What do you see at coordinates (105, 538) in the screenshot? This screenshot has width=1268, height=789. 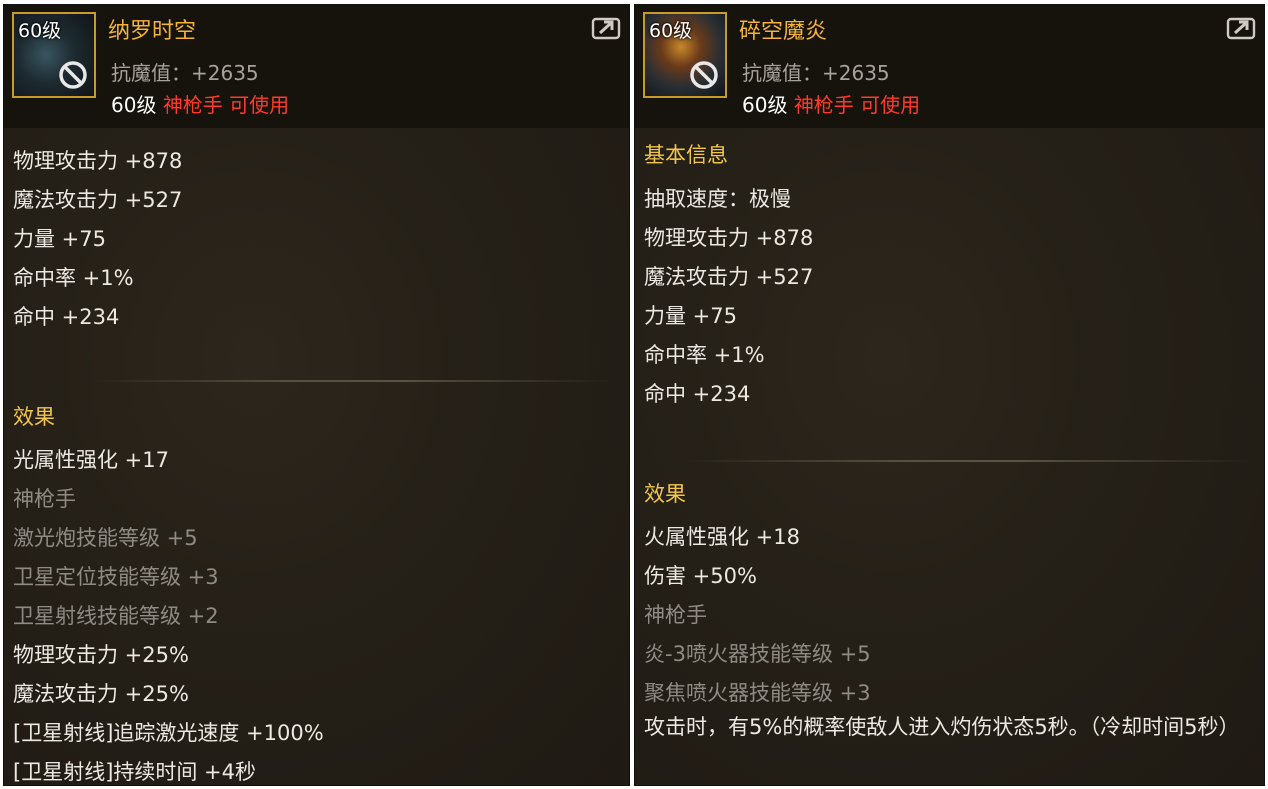 I see `skill-line: 激光炮技能等级 +5` at bounding box center [105, 538].